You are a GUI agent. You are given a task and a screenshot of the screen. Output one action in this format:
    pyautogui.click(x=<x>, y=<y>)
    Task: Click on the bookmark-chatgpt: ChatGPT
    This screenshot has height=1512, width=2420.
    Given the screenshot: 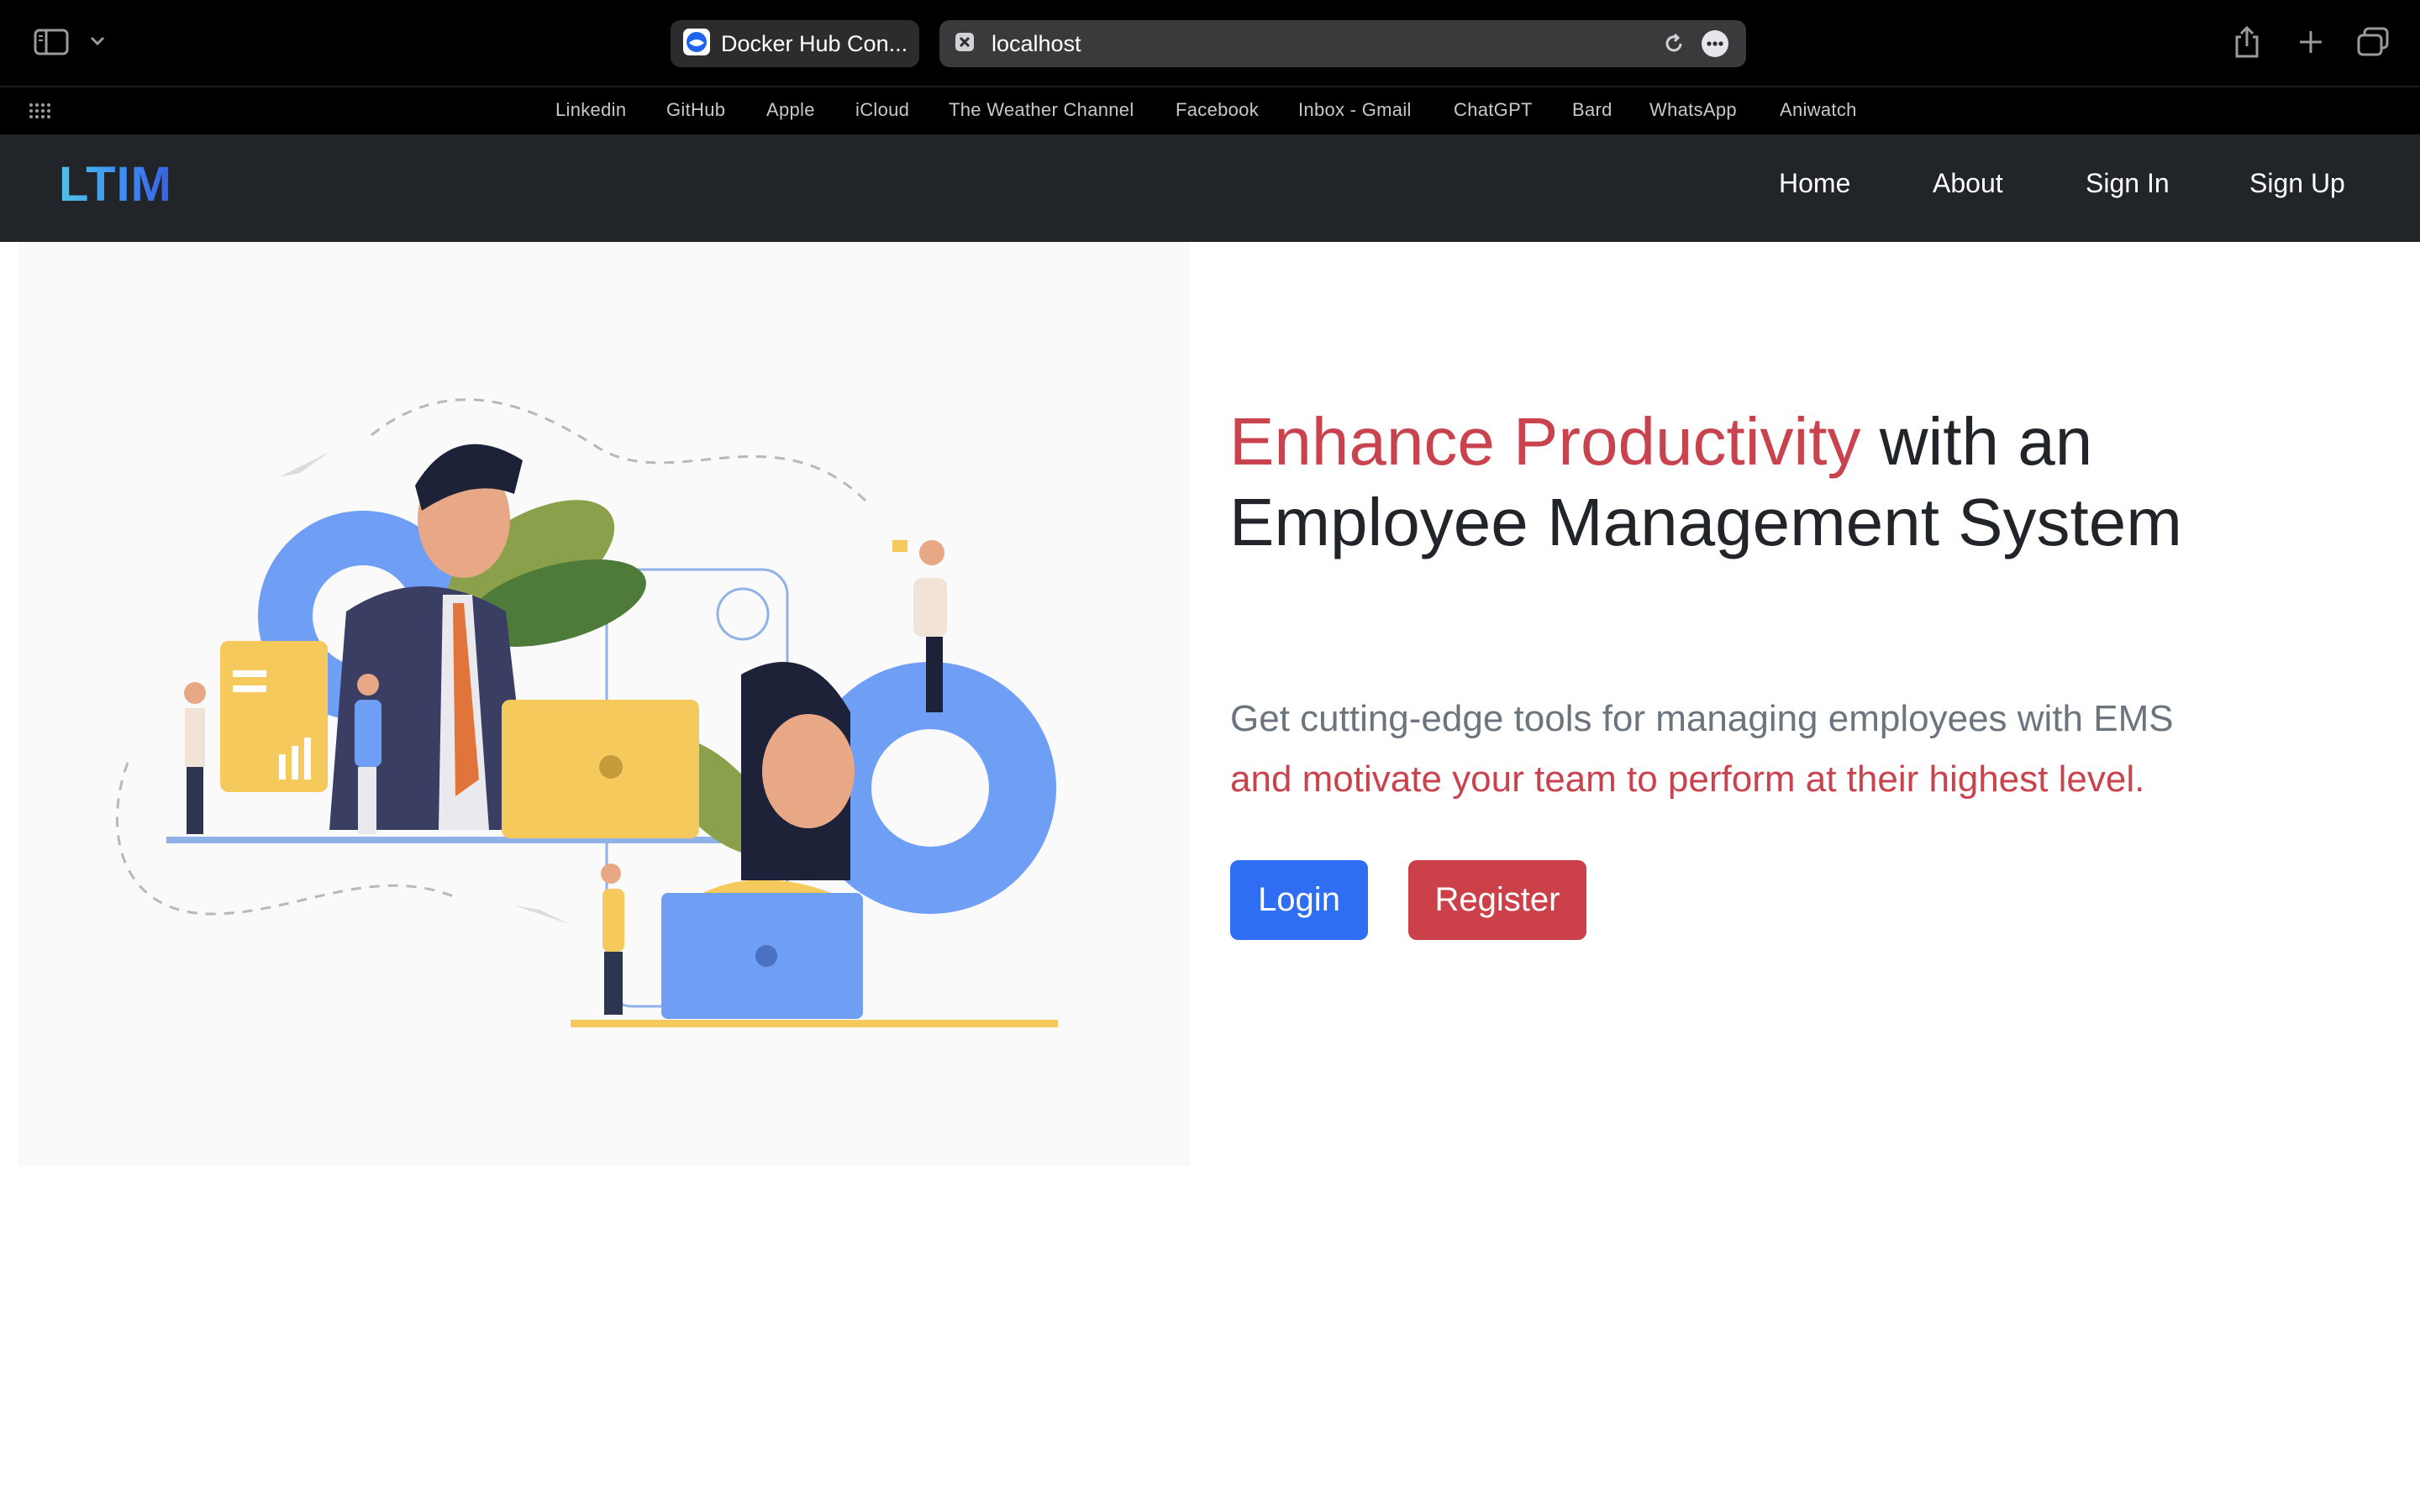 What is the action you would take?
    pyautogui.click(x=1494, y=110)
    